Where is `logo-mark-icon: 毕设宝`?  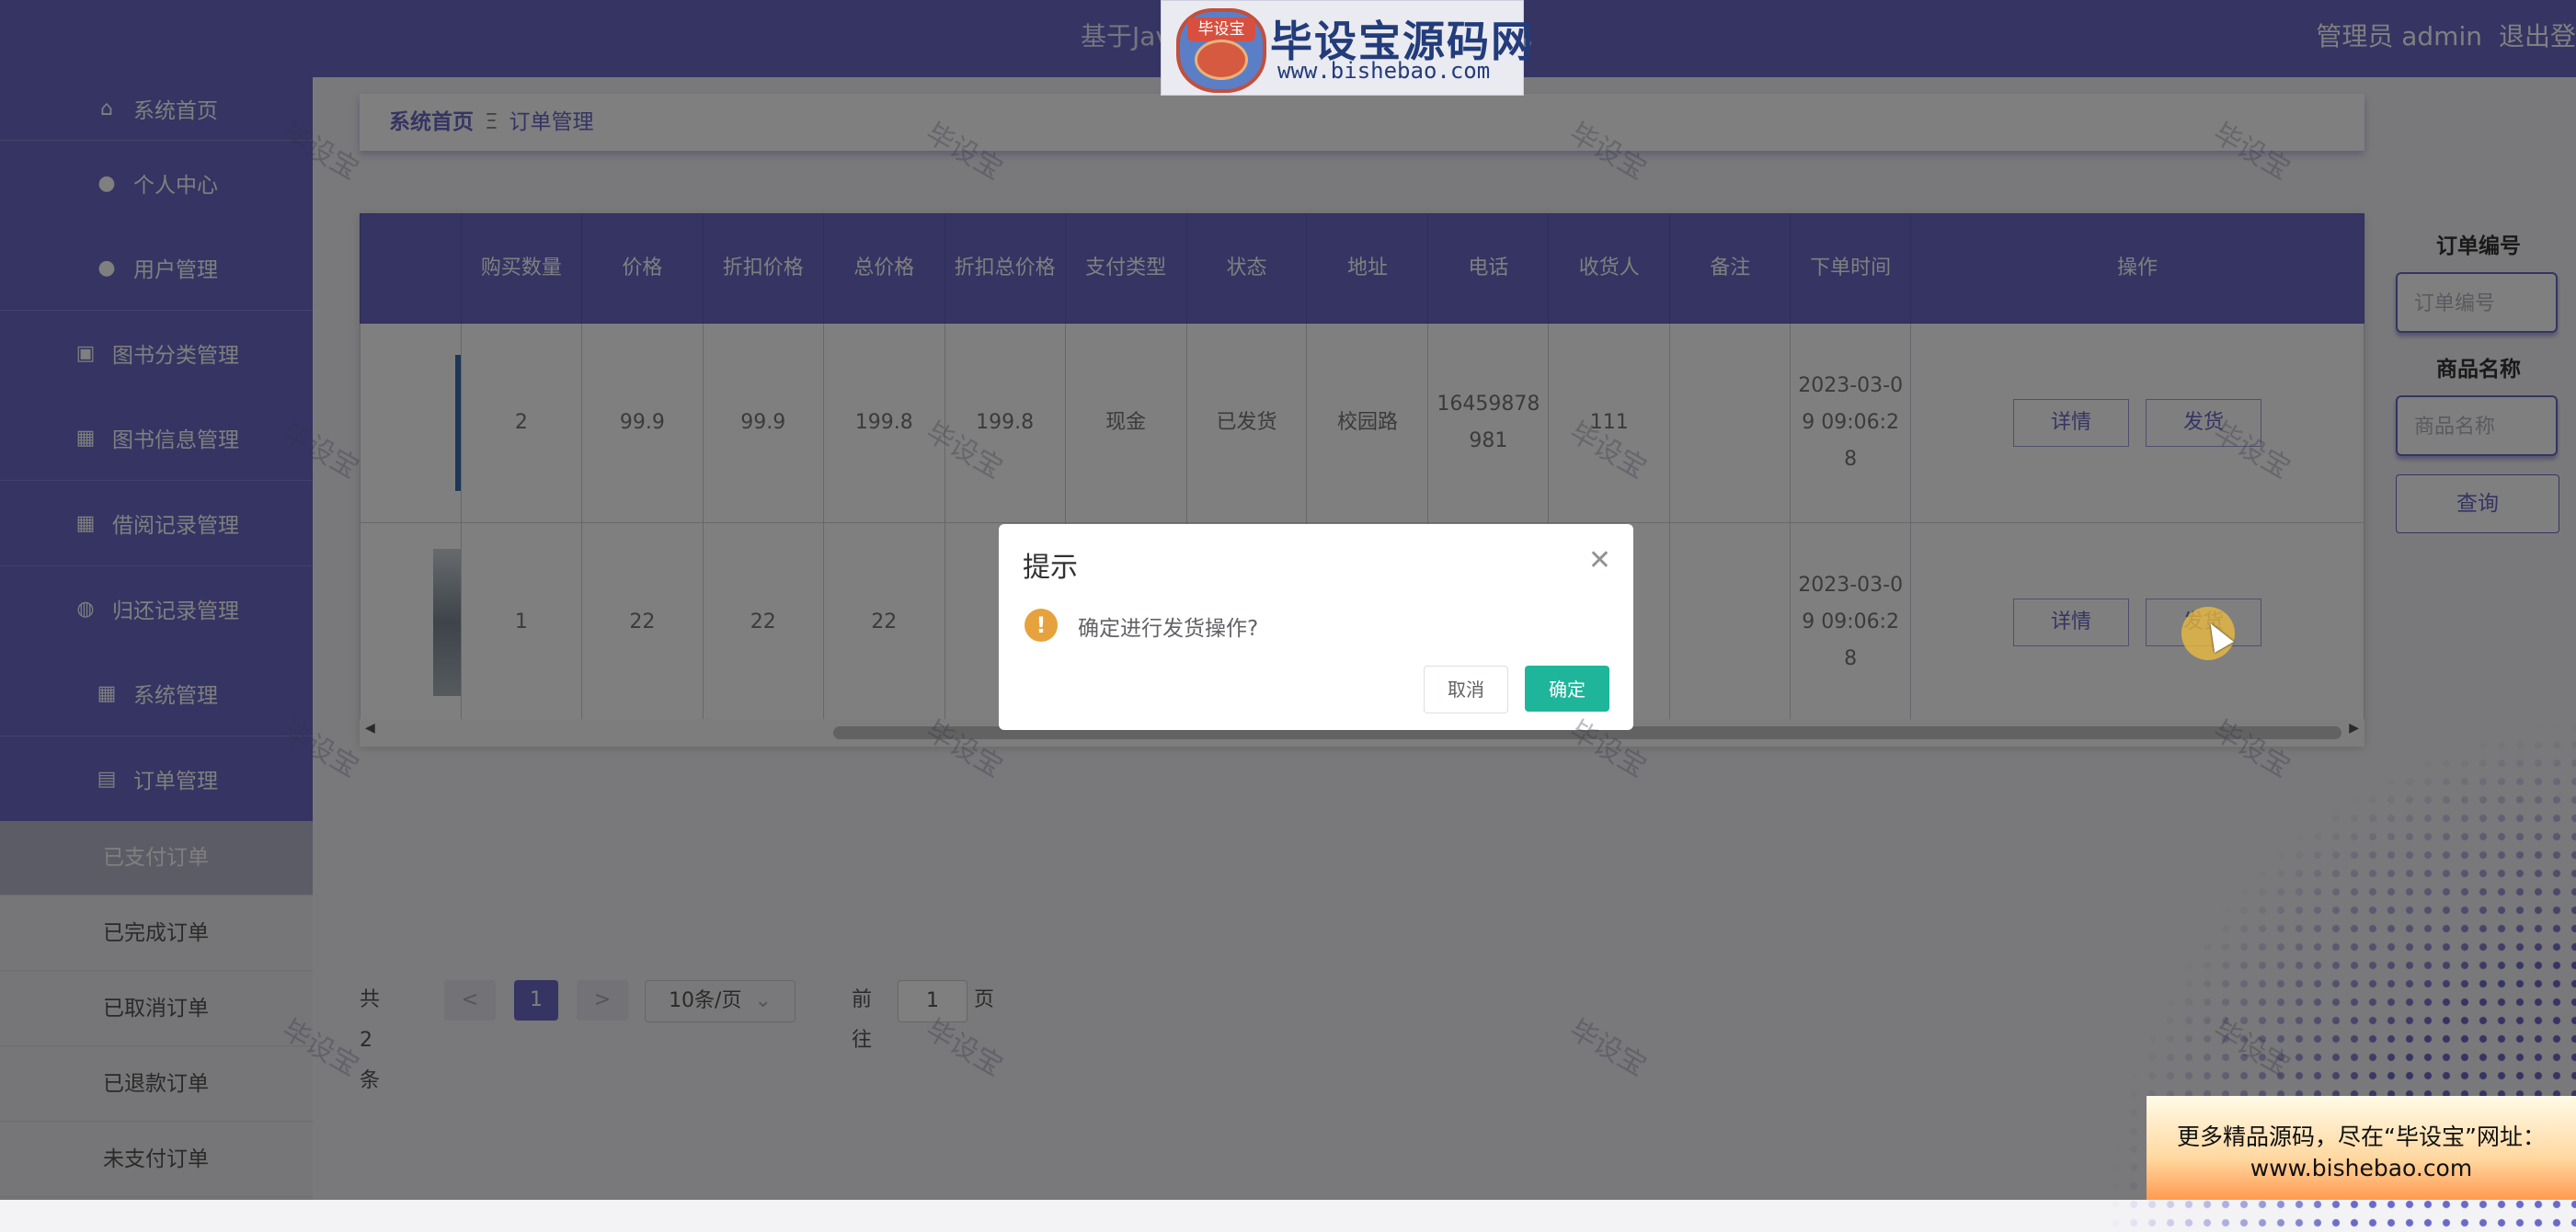 logo-mark-icon: 毕设宝 is located at coordinates (1221, 50).